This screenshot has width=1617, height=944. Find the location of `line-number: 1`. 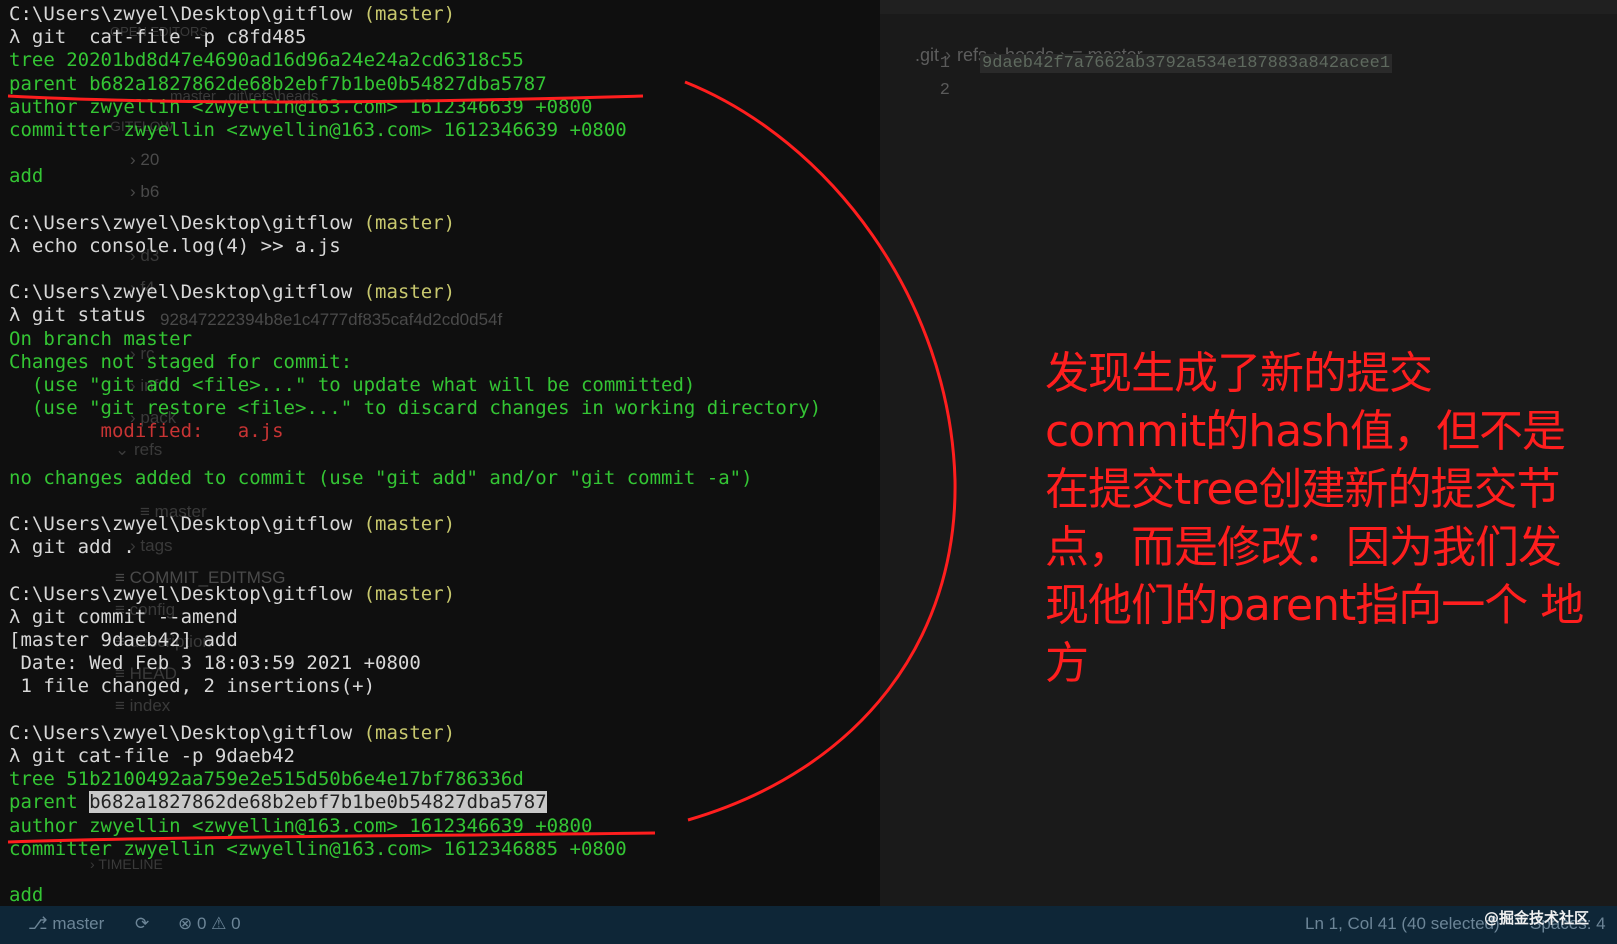

line-number: 1 is located at coordinates (944, 63).